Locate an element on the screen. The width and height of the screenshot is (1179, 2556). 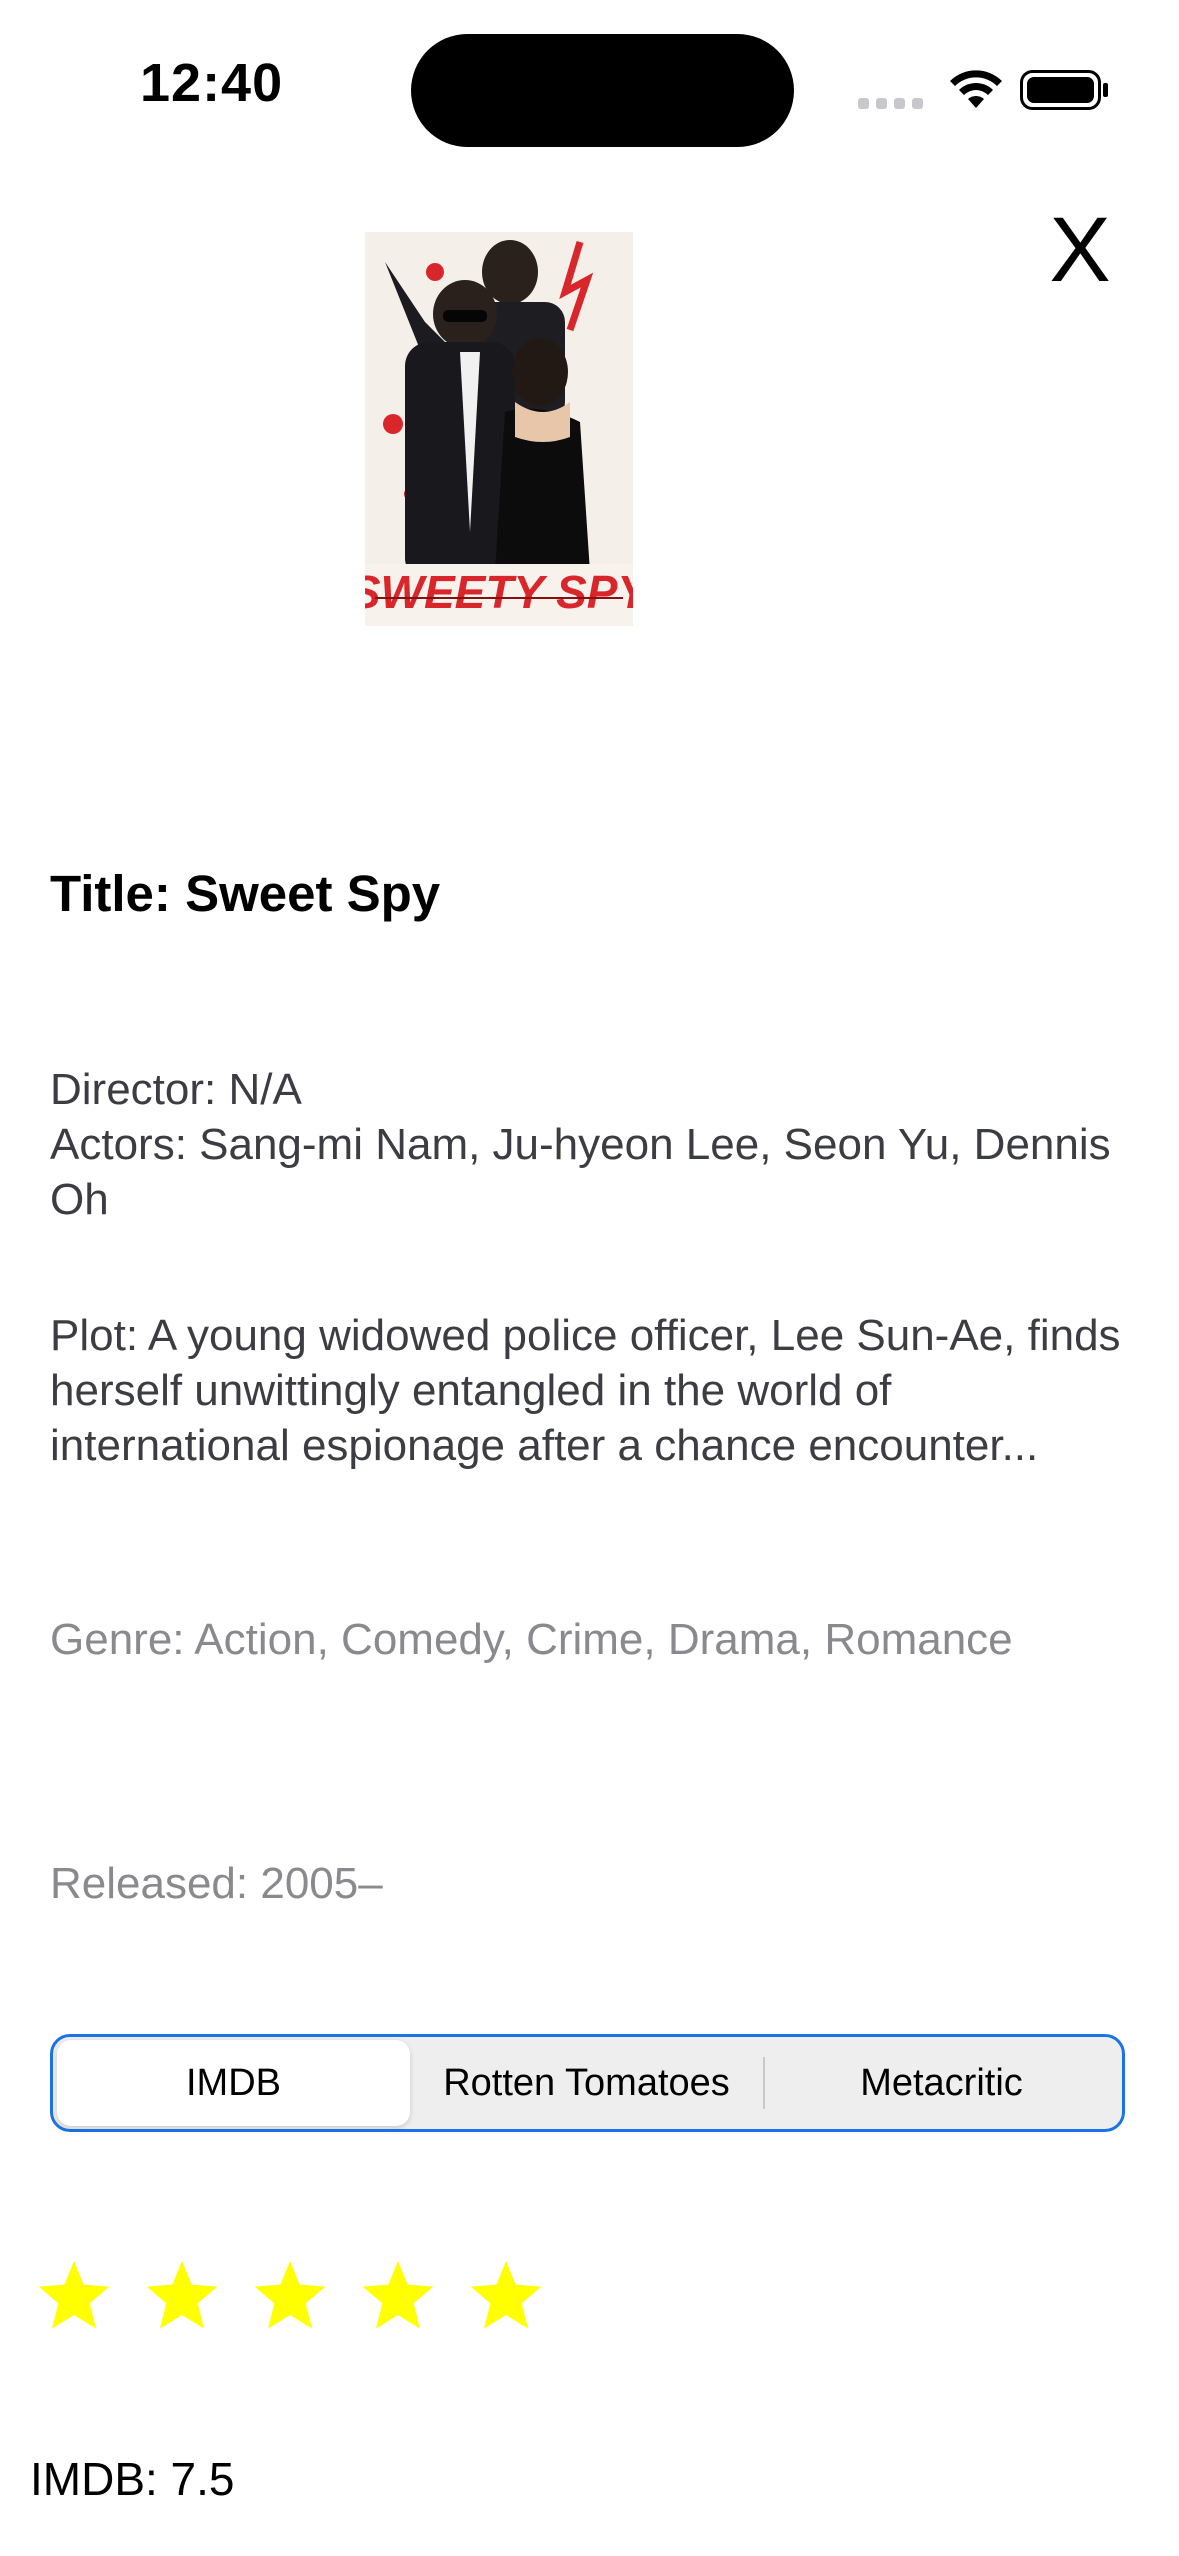
close-button: X is located at coordinates (1080, 250).